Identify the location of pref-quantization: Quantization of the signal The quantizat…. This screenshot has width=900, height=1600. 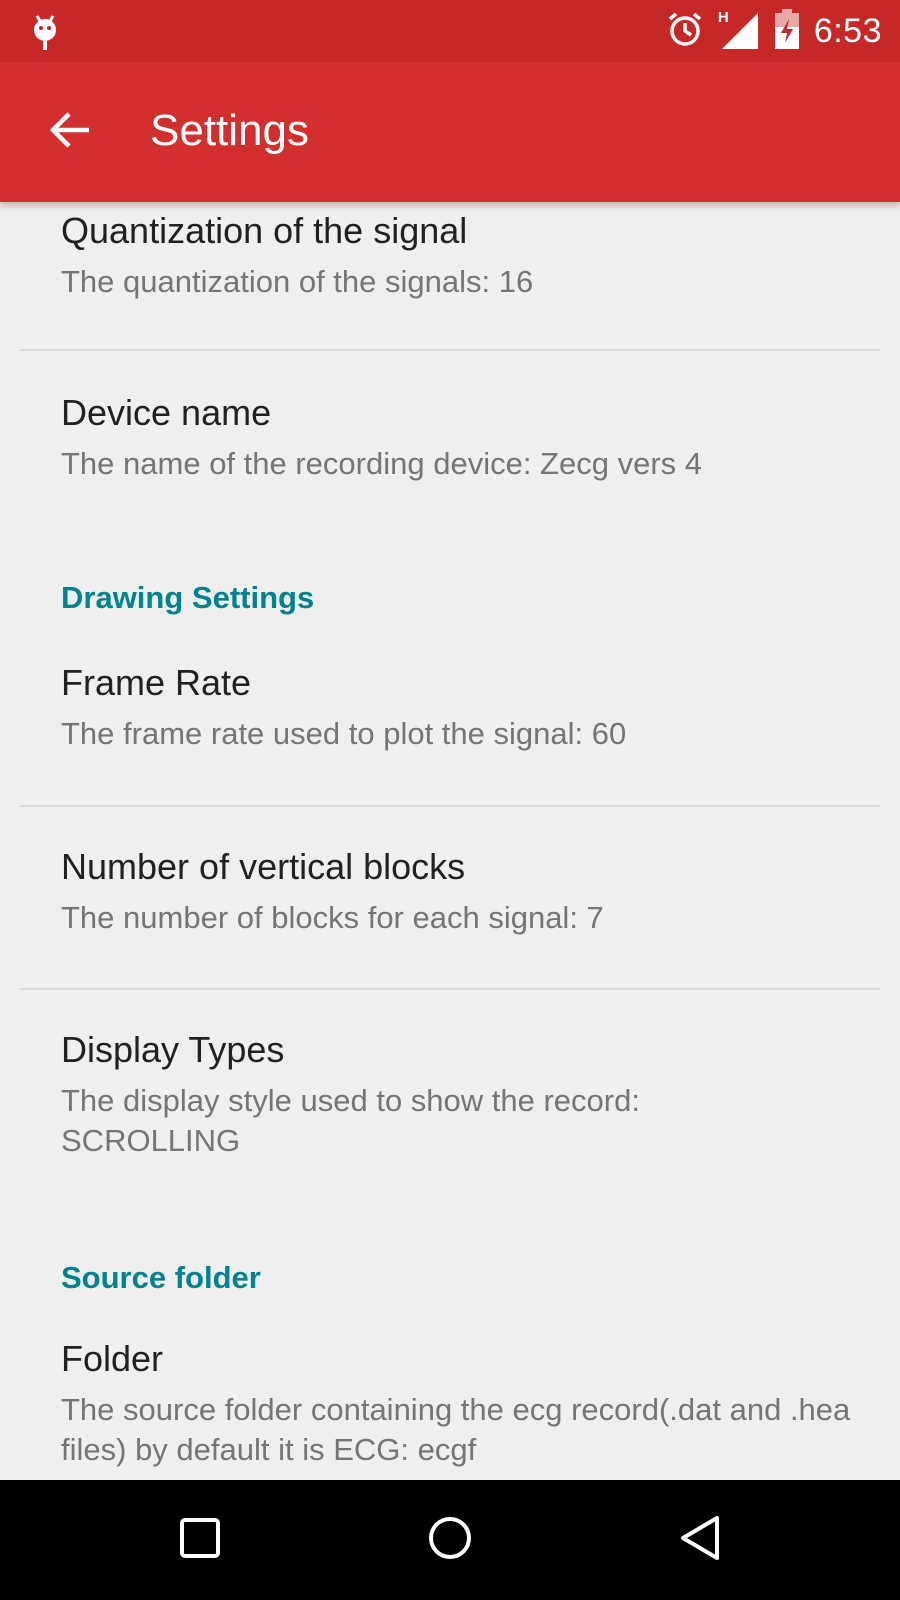
(450, 272).